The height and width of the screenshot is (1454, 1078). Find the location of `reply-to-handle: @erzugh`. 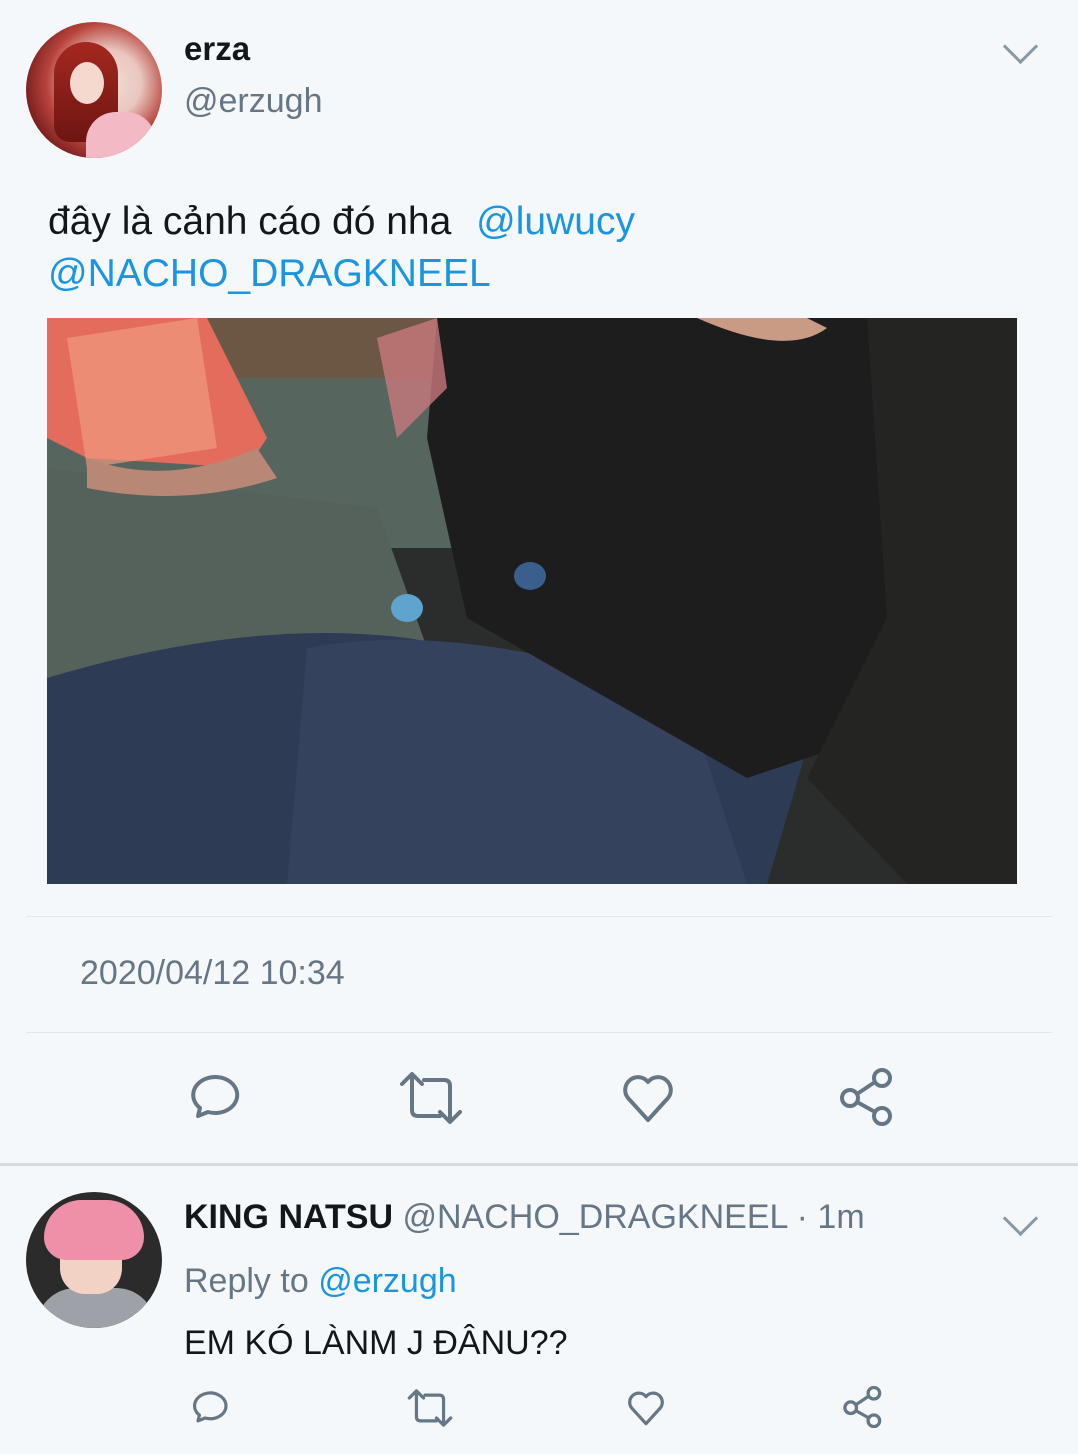

reply-to-handle: @erzugh is located at coordinates (387, 1281).